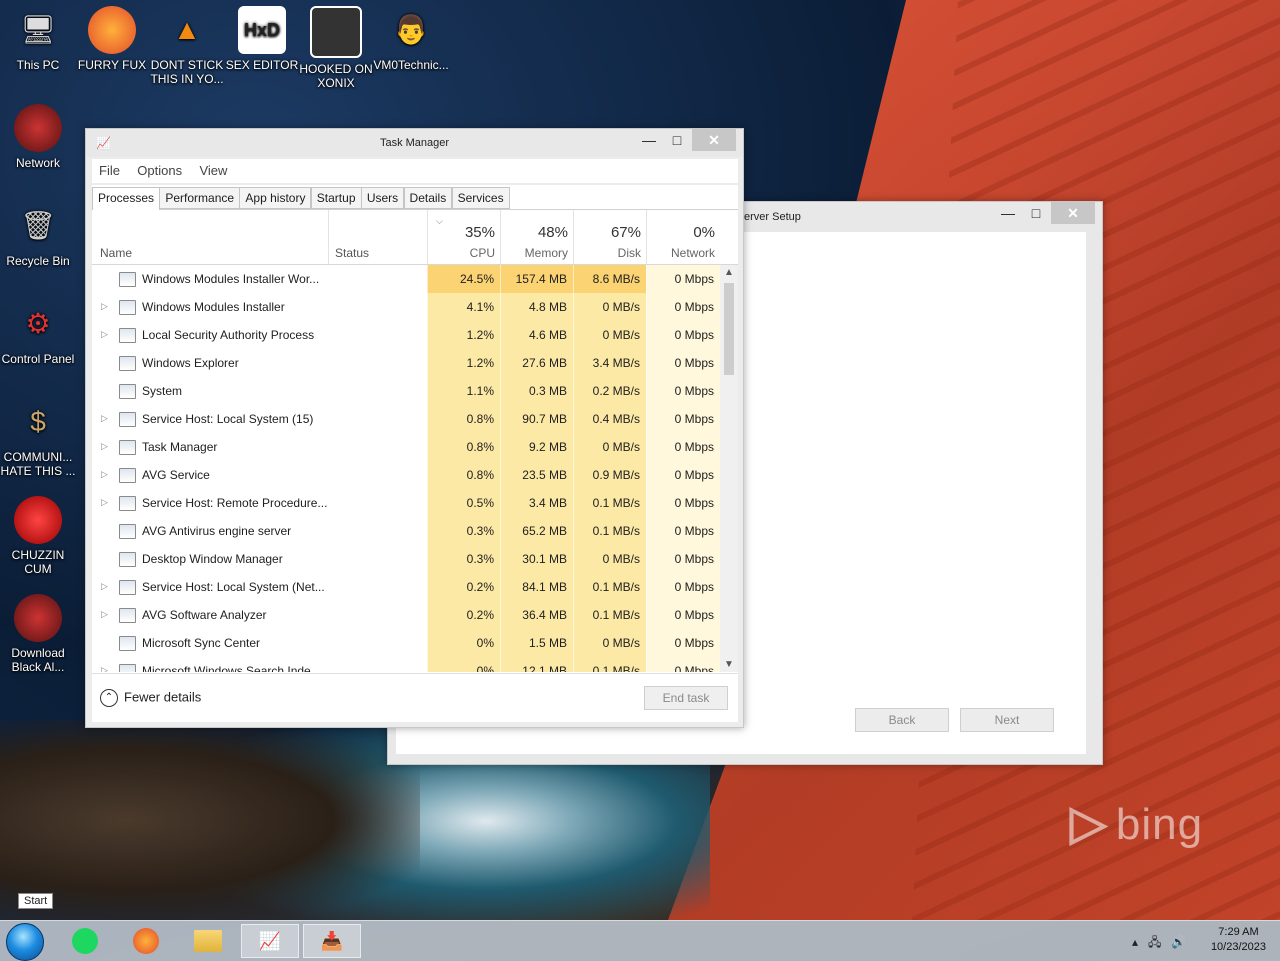 This screenshot has width=1280, height=961. What do you see at coordinates (463, 531) in the screenshot?
I see `process-cpu-cell: 0.3%` at bounding box center [463, 531].